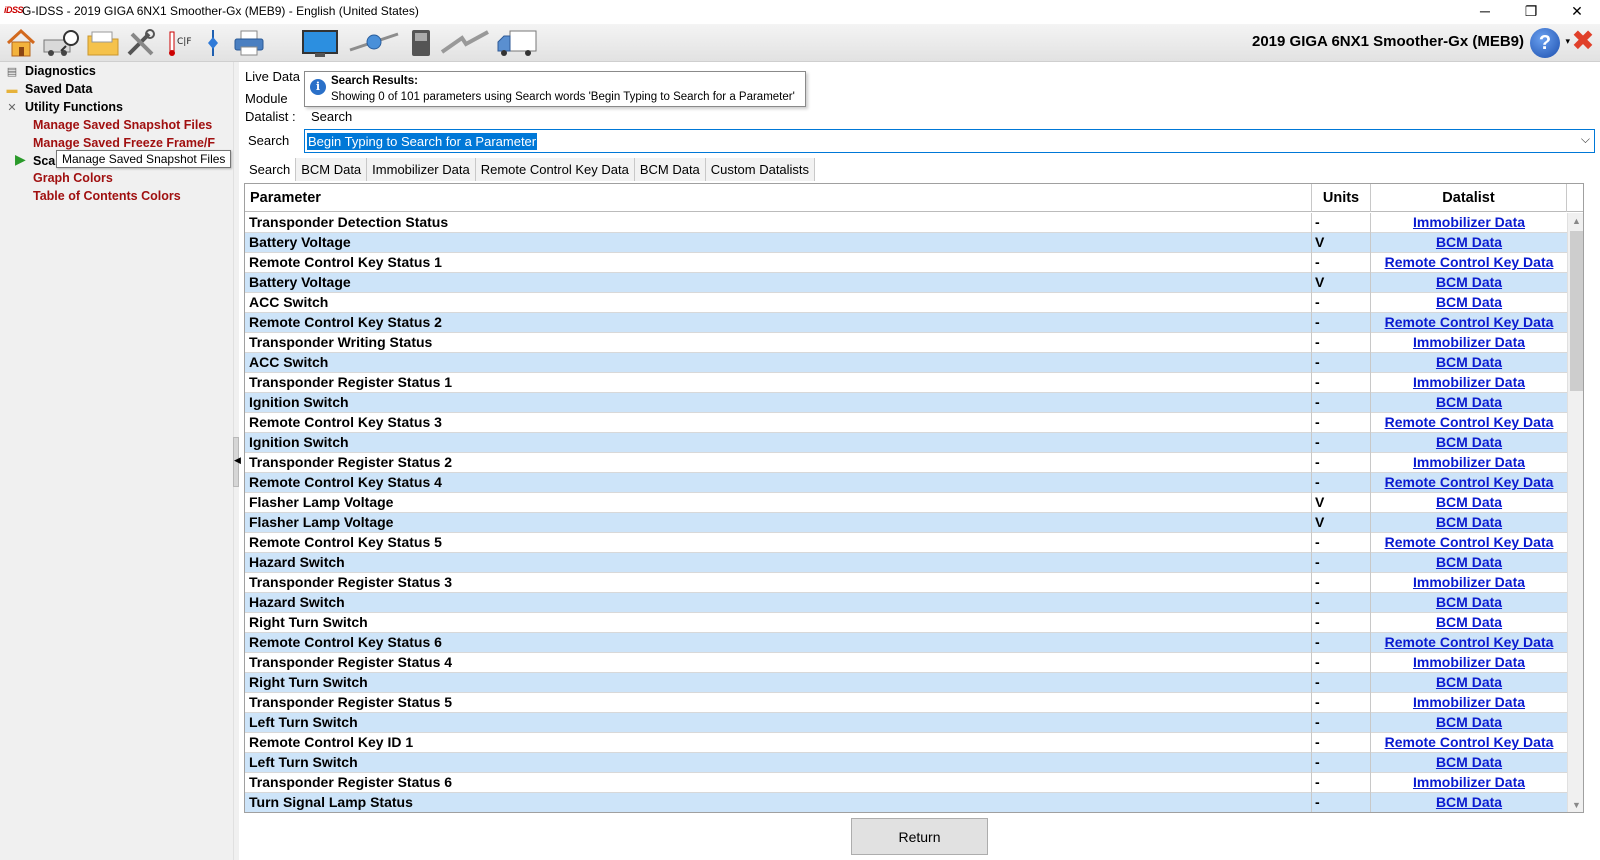 This screenshot has height=860, width=1600. I want to click on chevron-down-icon: ⌵, so click(1585, 139).